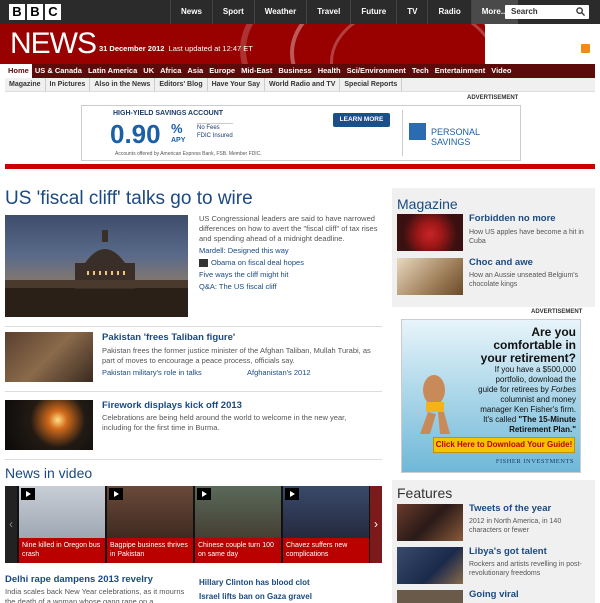 This screenshot has width=600, height=603. What do you see at coordinates (244, 250) in the screenshot?
I see `lead-link-mardell: Mardell: Designed this way` at bounding box center [244, 250].